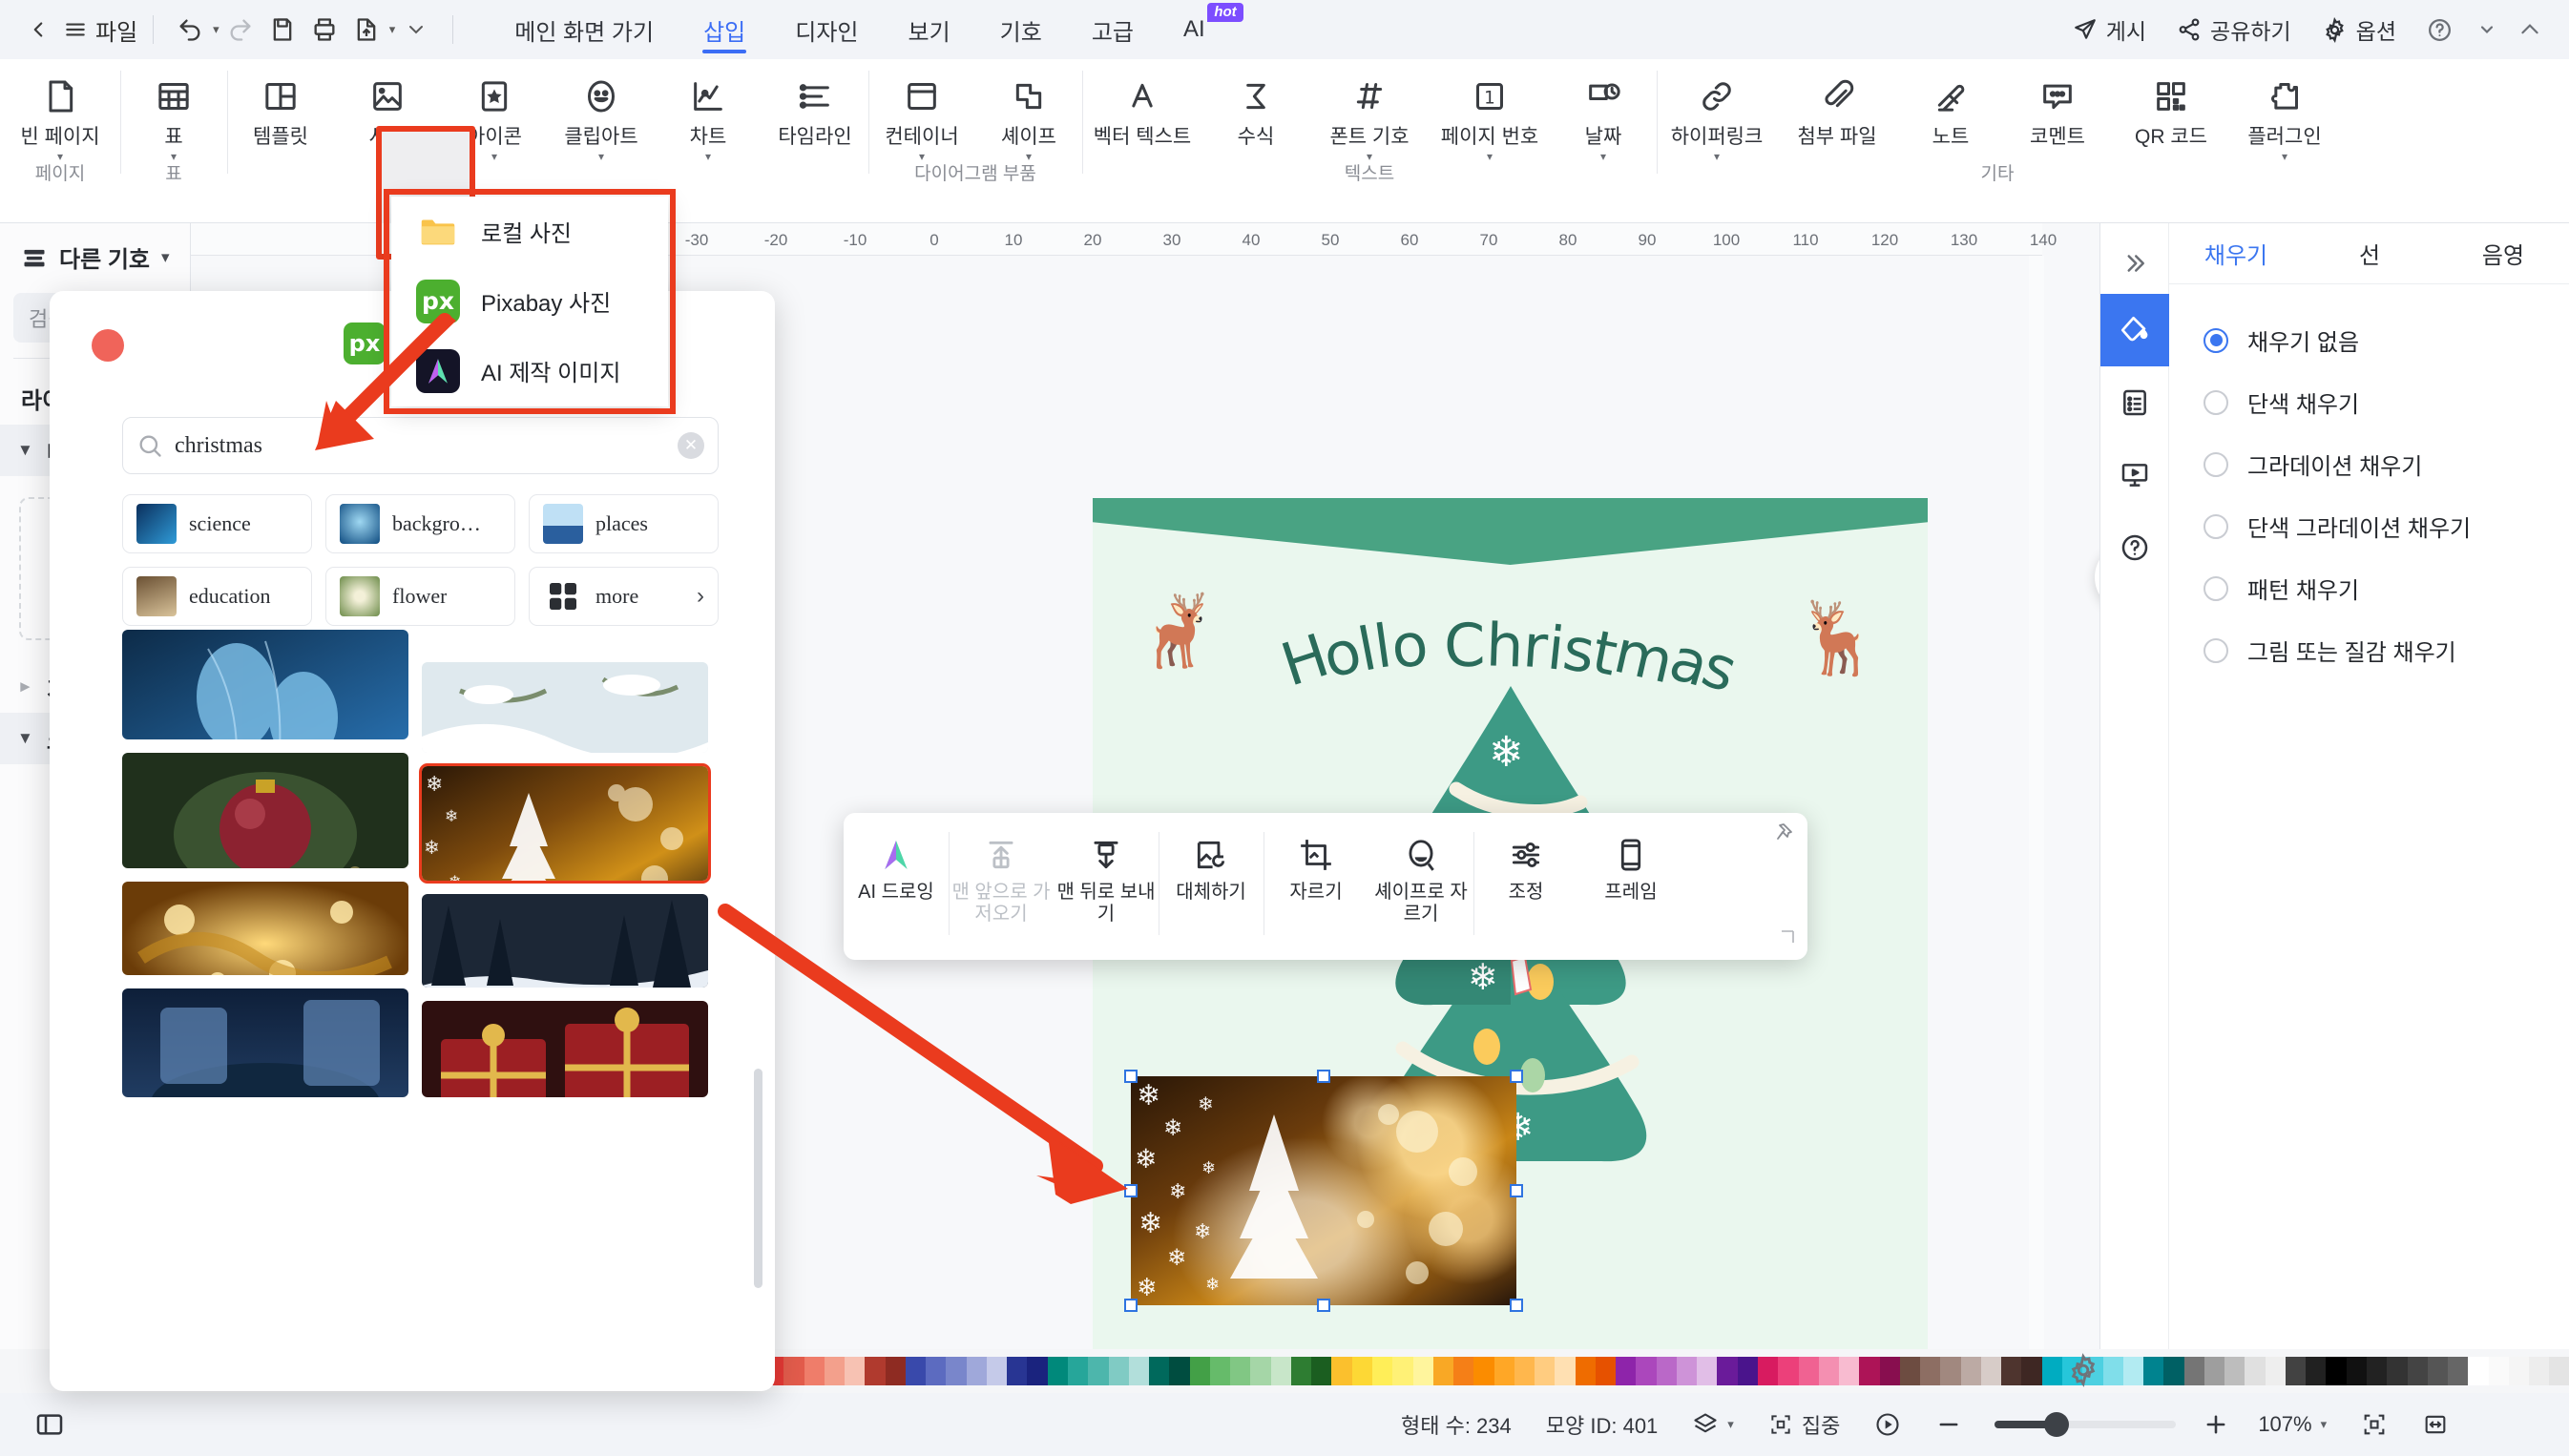 Image resolution: width=2569 pixels, height=1456 pixels. Describe the element at coordinates (2435, 1424) in the screenshot. I see `fit-width-button` at that location.